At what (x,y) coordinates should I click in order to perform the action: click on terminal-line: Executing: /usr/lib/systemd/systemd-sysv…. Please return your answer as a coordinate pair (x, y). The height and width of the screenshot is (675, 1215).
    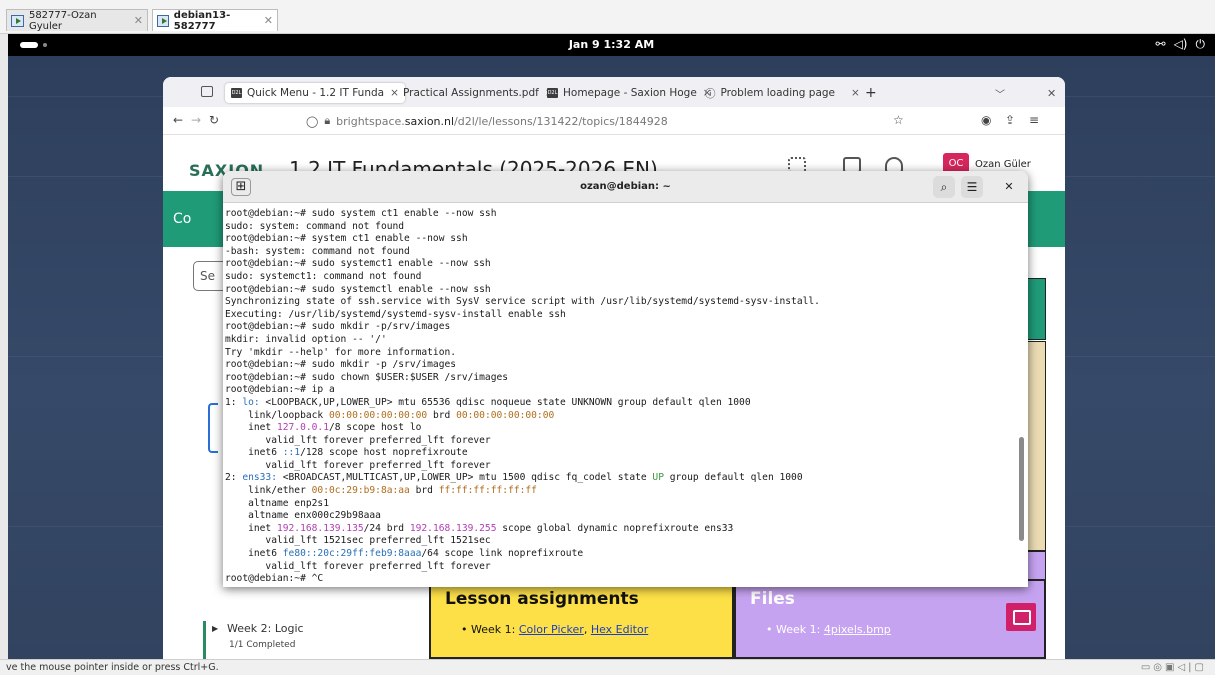
    Looking at the image, I should click on (621, 315).